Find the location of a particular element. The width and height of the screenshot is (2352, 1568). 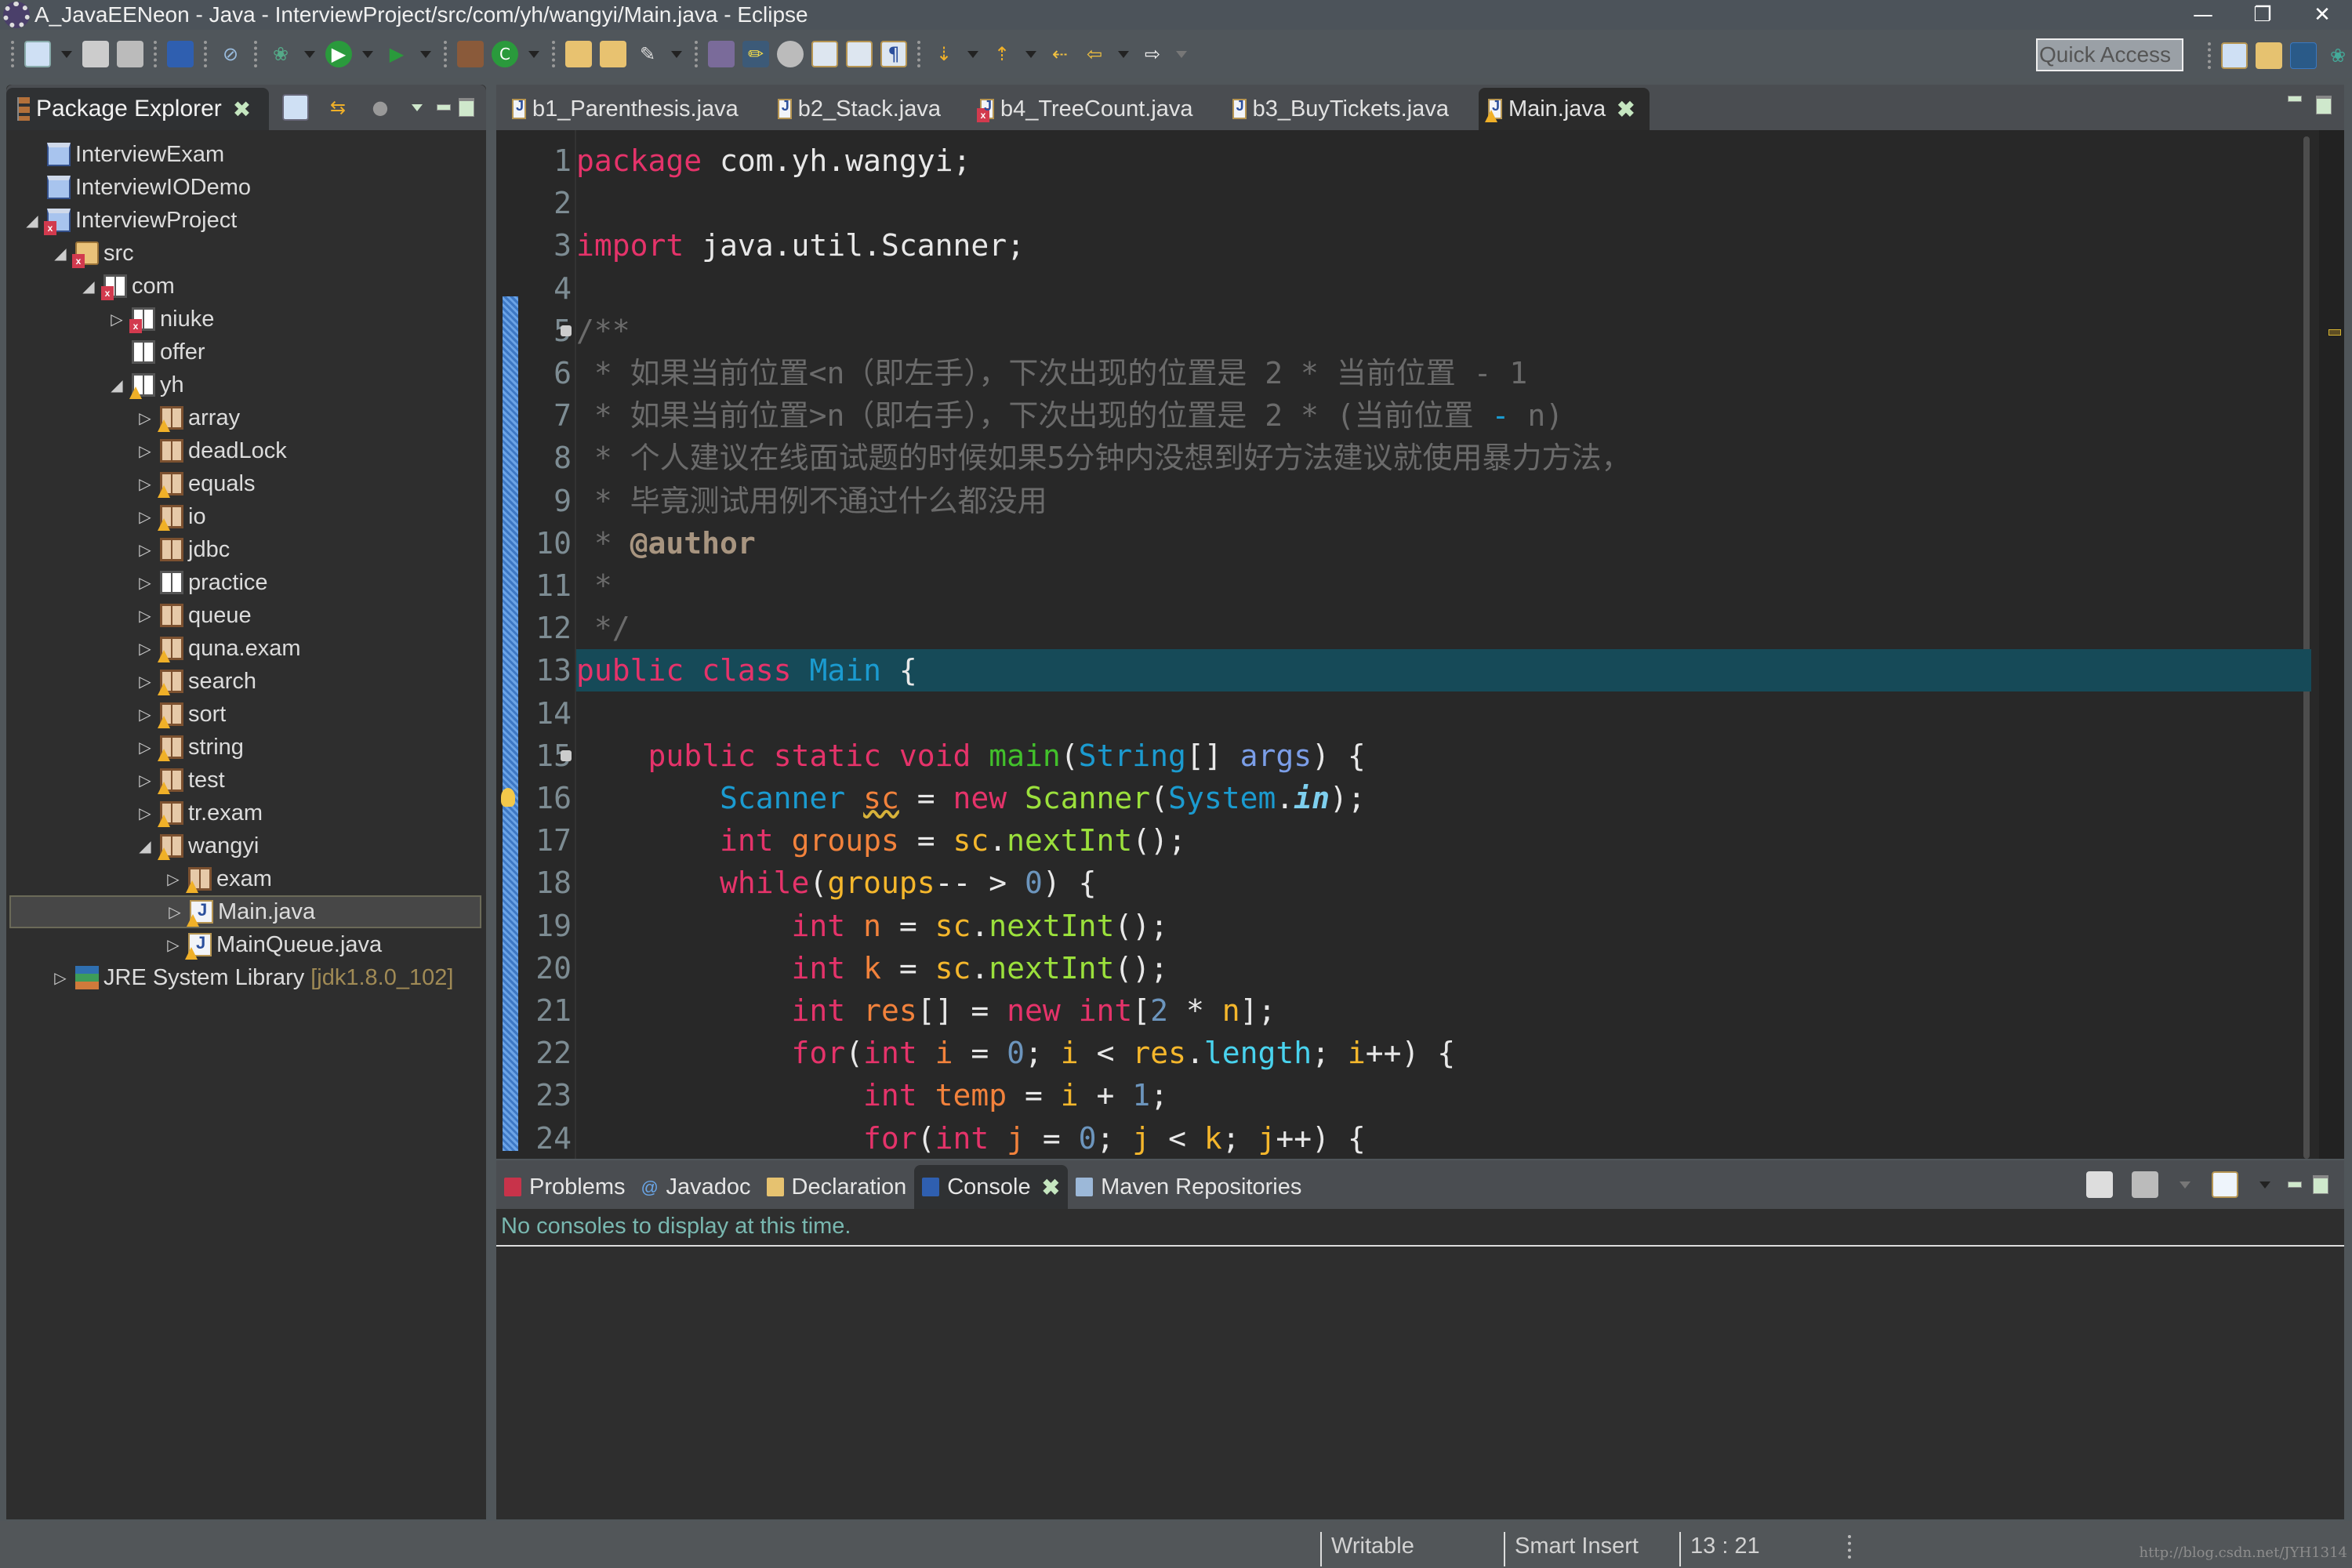

new-class-icon: C is located at coordinates (505, 54).